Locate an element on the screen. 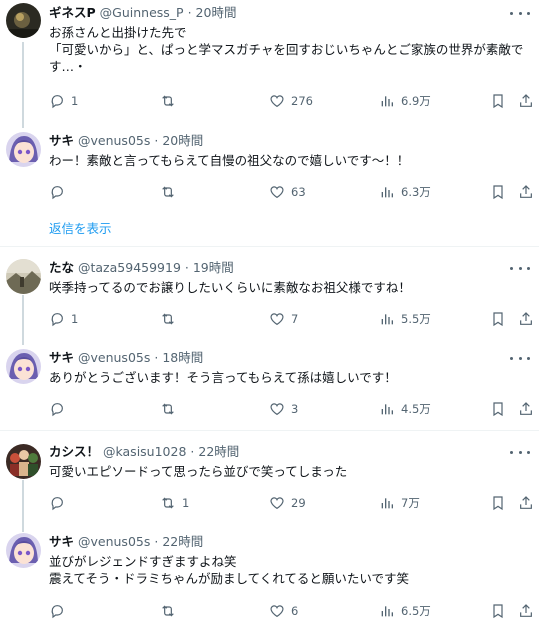 The height and width of the screenshot is (628, 539). view-count: 7万 is located at coordinates (410, 503).